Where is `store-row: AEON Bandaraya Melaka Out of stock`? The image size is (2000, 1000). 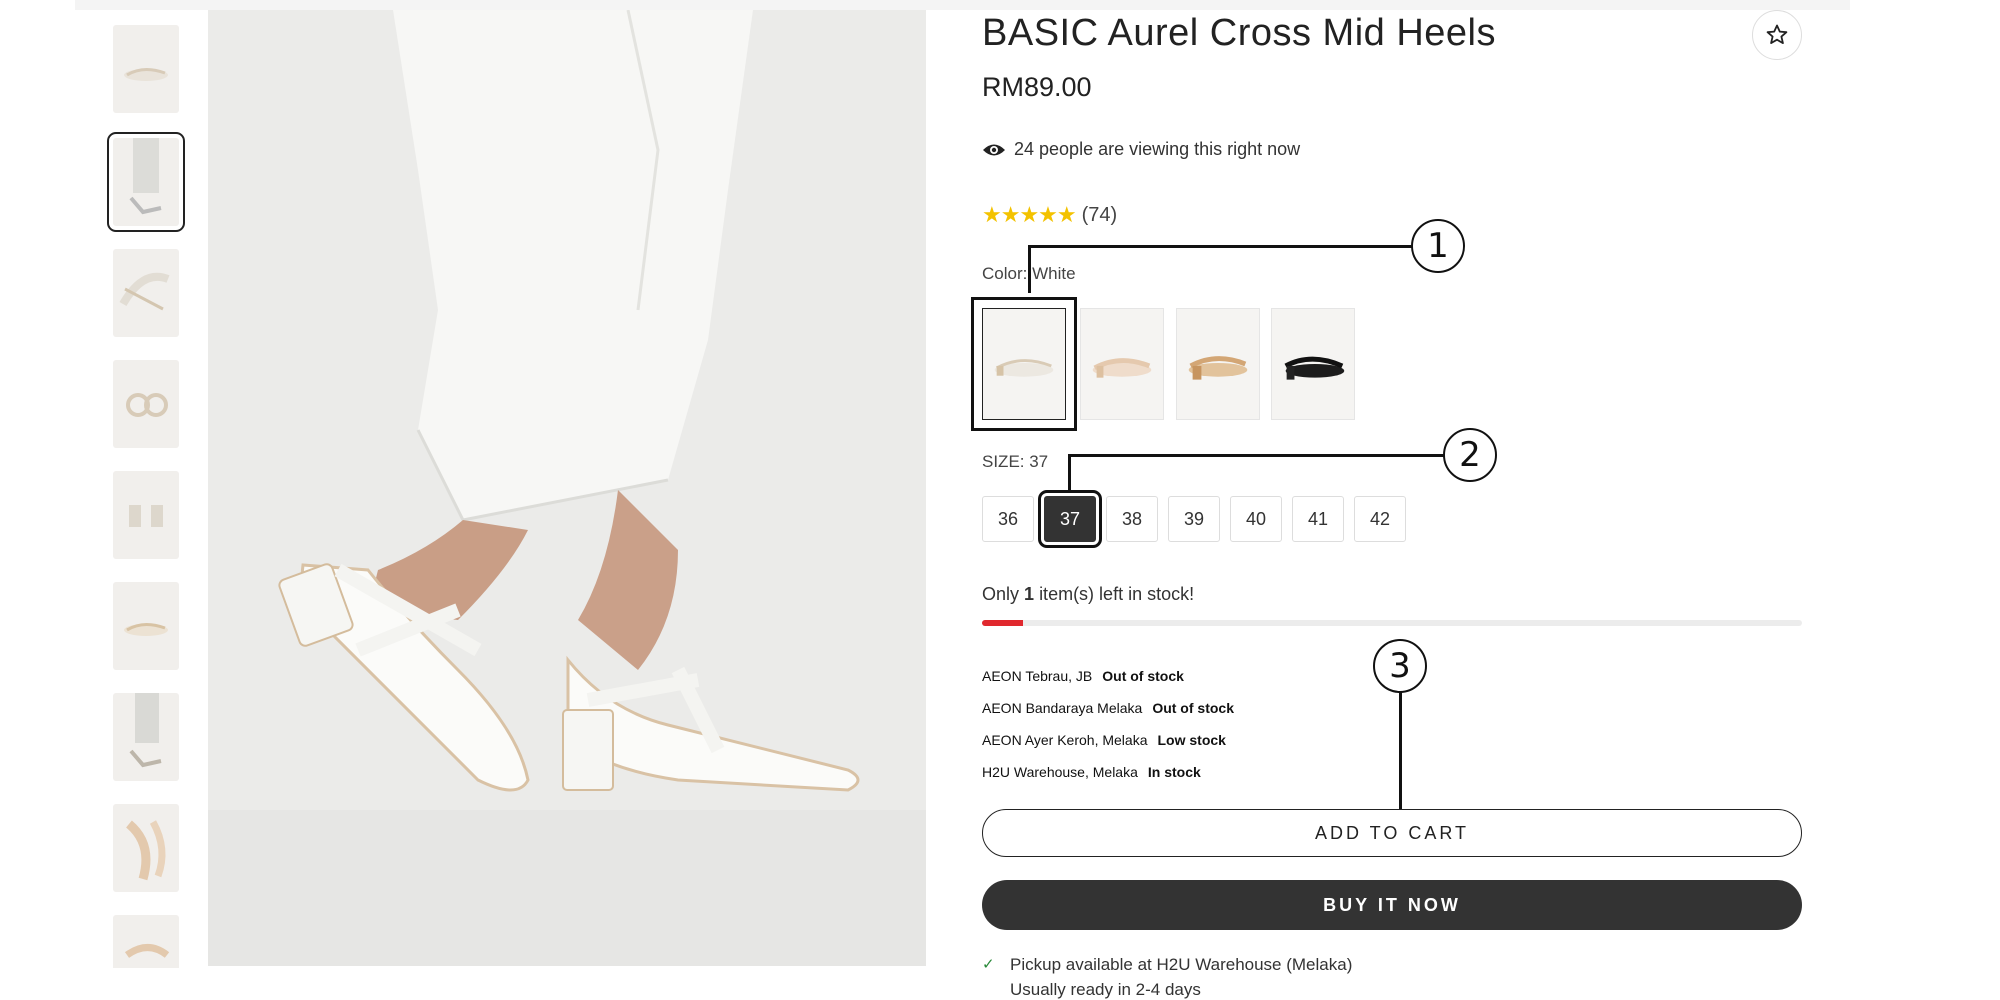 store-row: AEON Bandaraya Melaka Out of stock is located at coordinates (1108, 708).